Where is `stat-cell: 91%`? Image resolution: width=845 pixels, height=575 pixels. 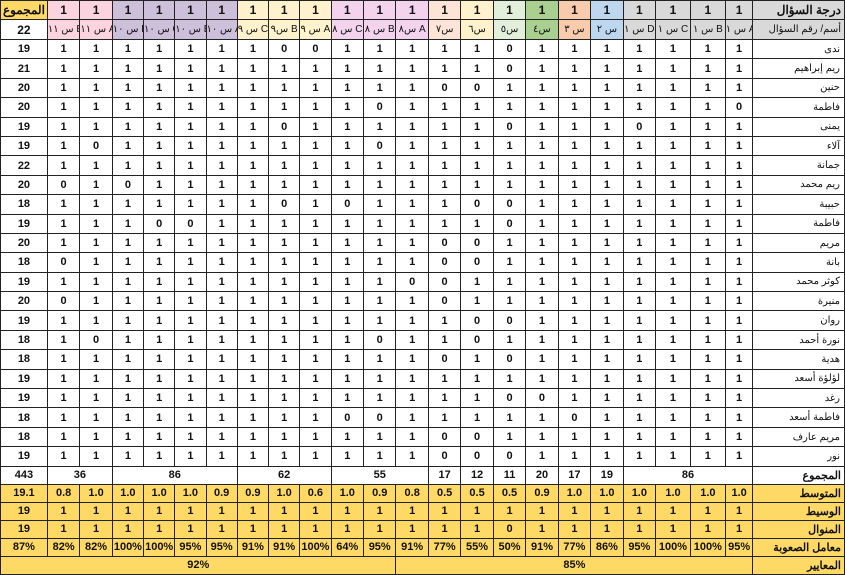
stat-cell: 91% is located at coordinates (253, 547).